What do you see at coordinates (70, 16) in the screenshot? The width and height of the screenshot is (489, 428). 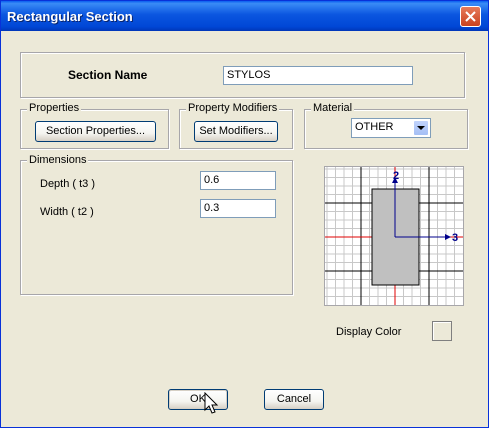 I see `window-title: Rectangular Section` at bounding box center [70, 16].